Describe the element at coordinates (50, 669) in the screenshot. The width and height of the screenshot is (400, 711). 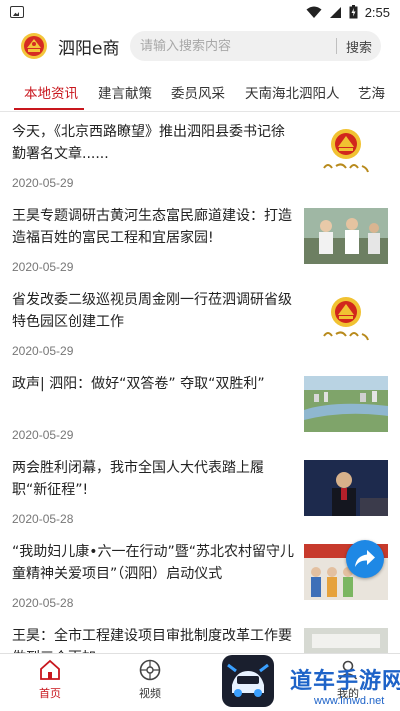
I see `home-icon` at that location.